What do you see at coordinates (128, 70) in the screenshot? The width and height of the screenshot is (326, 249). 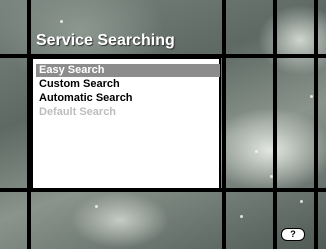 I see `menu-item-easy-search: Easy Search` at bounding box center [128, 70].